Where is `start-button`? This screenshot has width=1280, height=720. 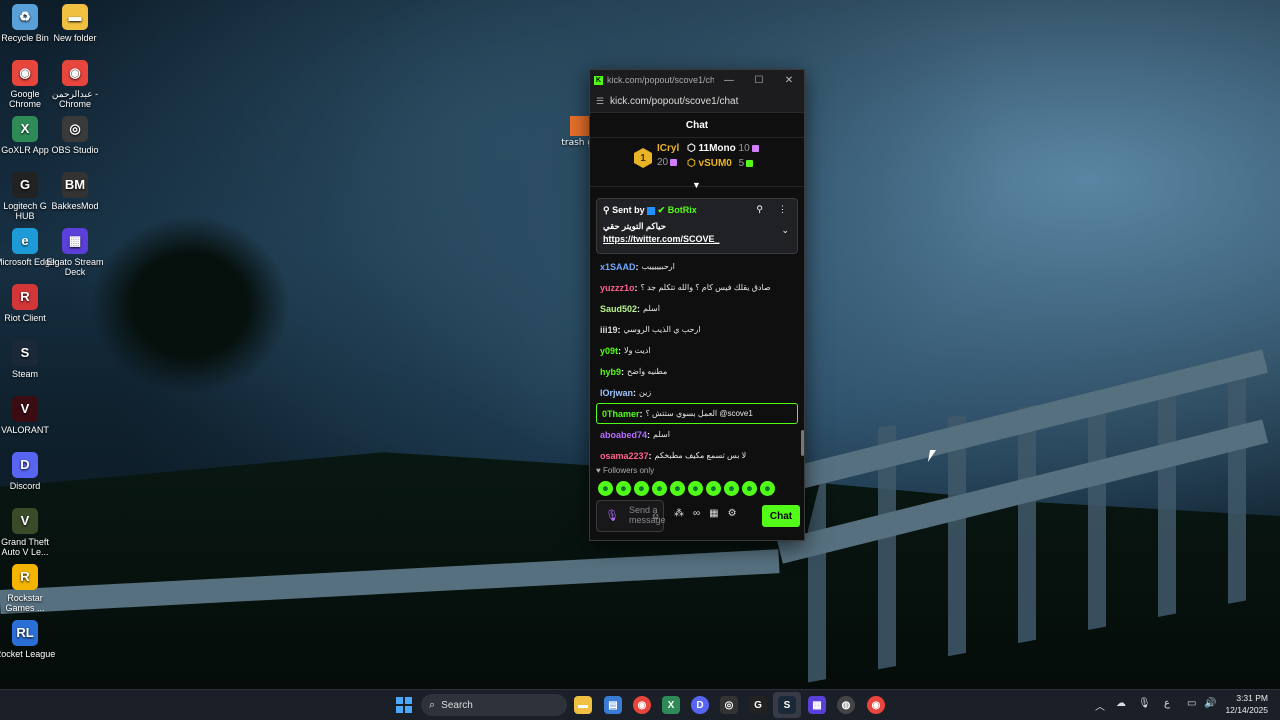
start-button is located at coordinates (404, 705).